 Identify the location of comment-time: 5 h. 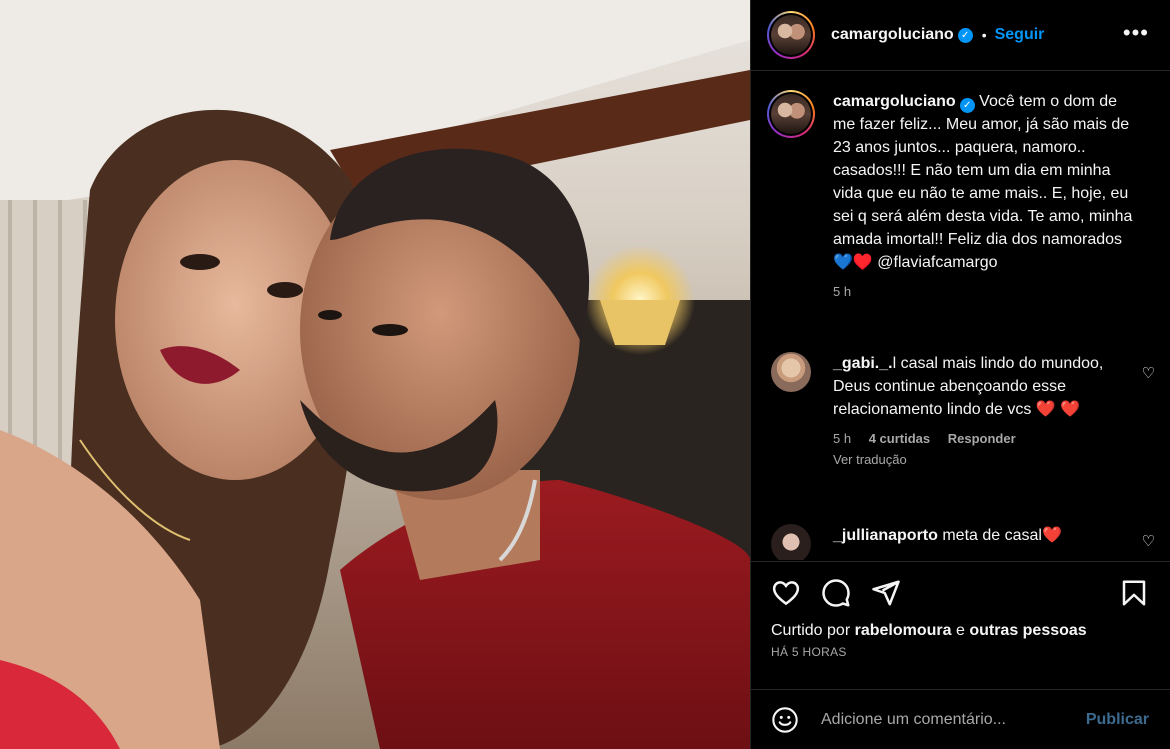
(842, 438).